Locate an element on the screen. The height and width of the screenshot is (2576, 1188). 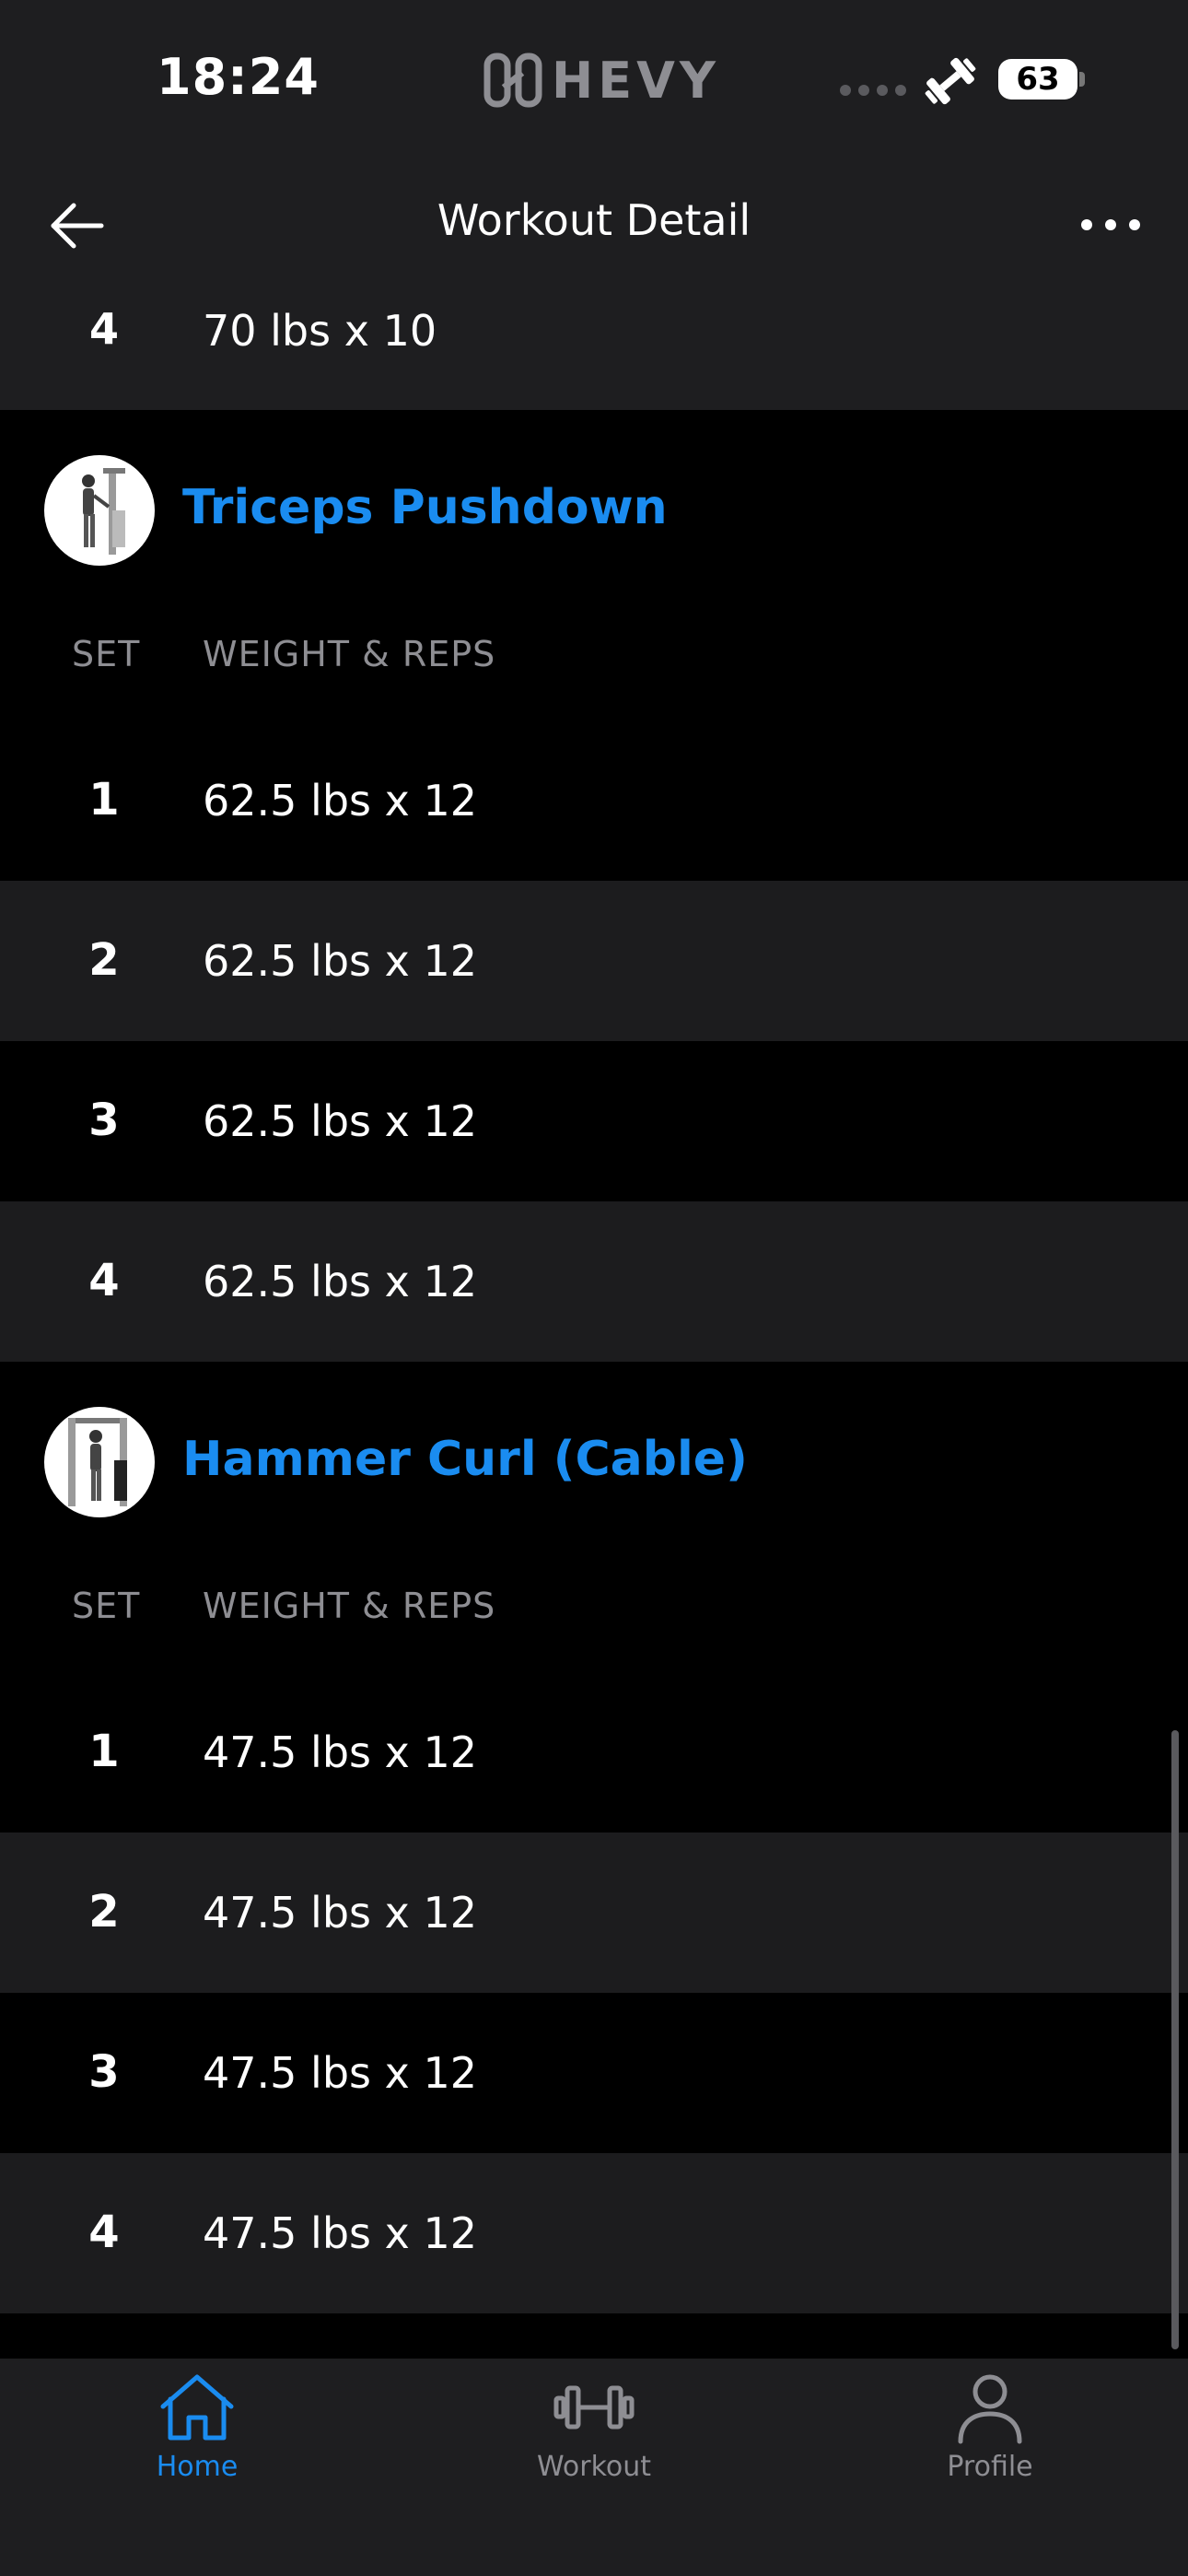
page-title: Workout Detail is located at coordinates (594, 220).